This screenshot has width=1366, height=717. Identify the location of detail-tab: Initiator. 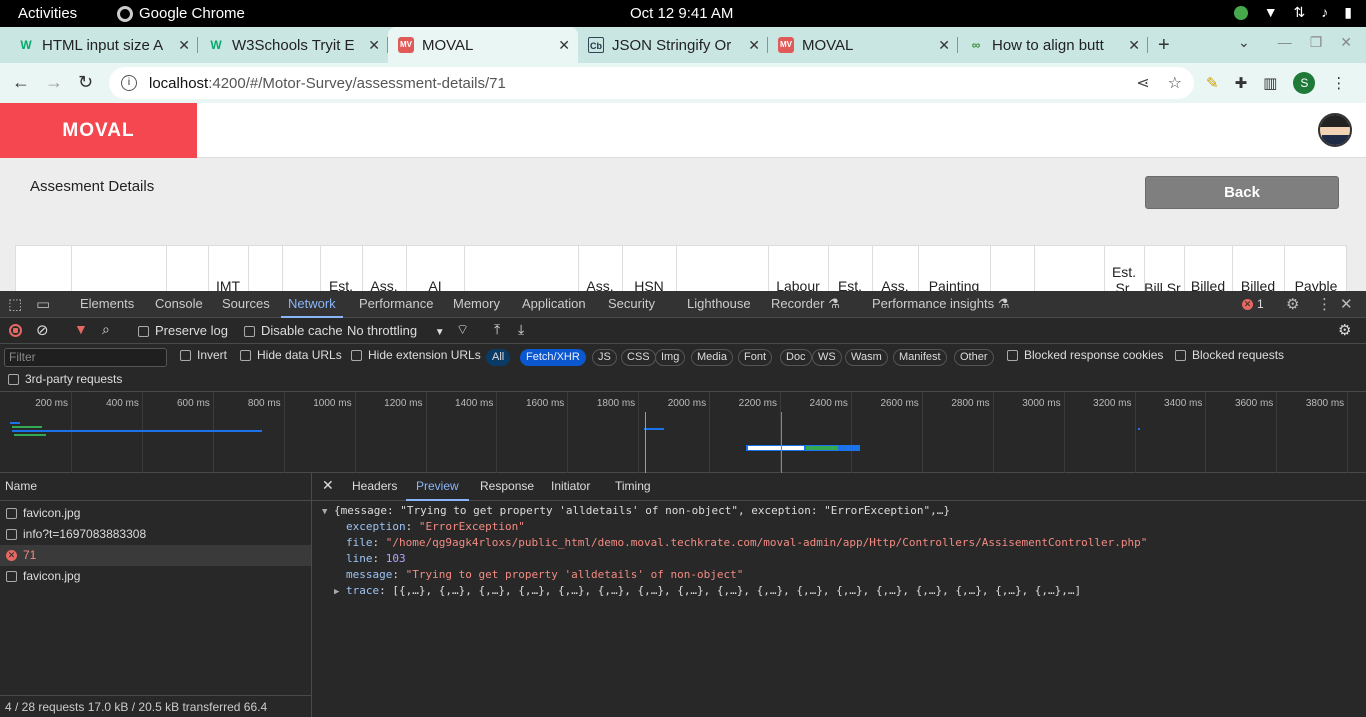
(570, 486).